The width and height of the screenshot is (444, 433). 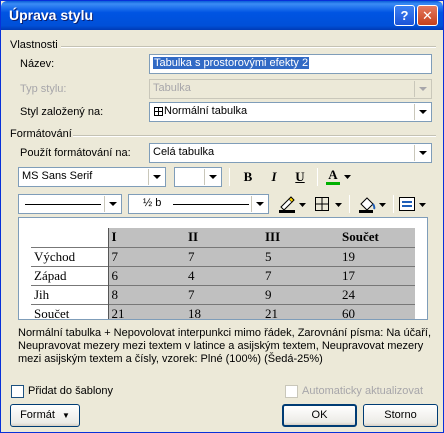 What do you see at coordinates (333, 183) in the screenshot?
I see `font-color-swatch` at bounding box center [333, 183].